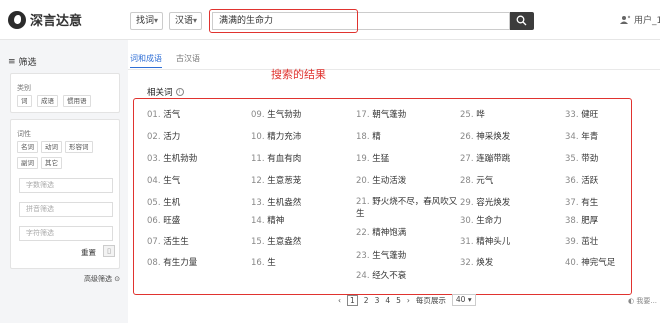 The height and width of the screenshot is (323, 660). Describe the element at coordinates (485, 241) in the screenshot. I see `related-word-item: 31. 精神头儿` at that location.